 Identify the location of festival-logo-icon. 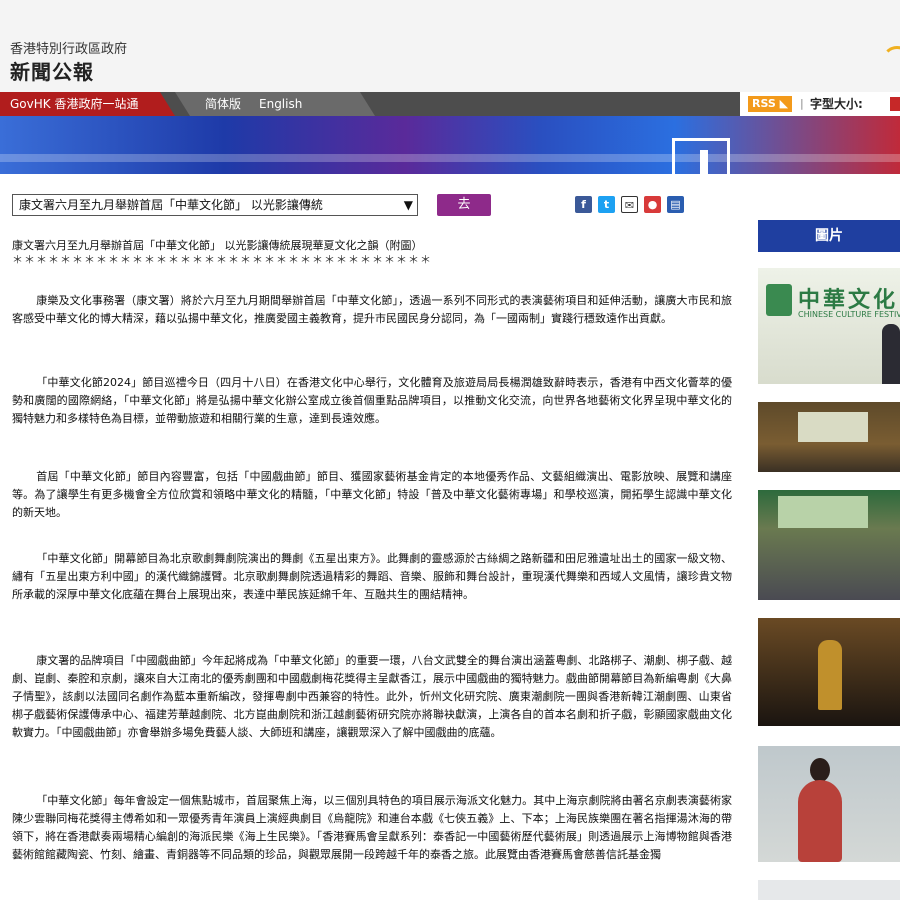
(779, 300).